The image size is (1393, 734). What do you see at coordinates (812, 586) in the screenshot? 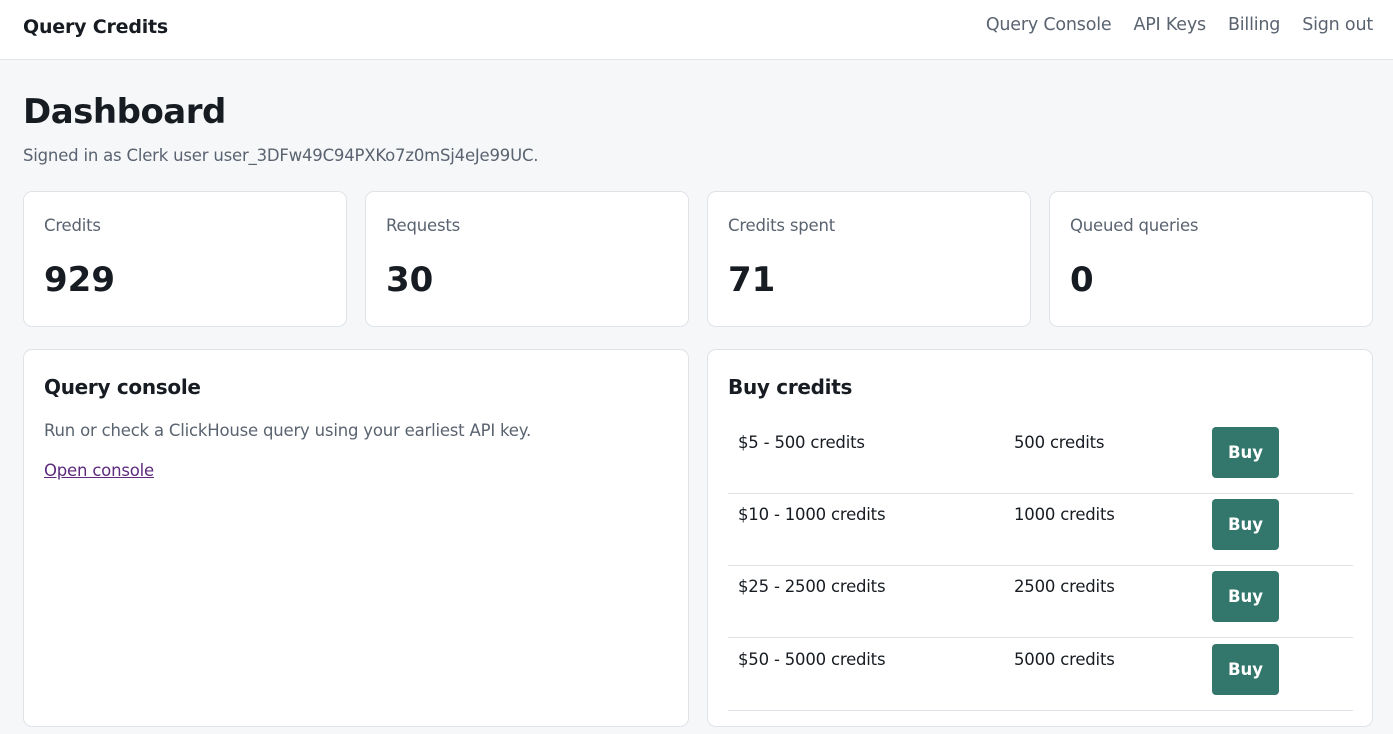
I see `package-name: $25 - 2500 credits` at bounding box center [812, 586].